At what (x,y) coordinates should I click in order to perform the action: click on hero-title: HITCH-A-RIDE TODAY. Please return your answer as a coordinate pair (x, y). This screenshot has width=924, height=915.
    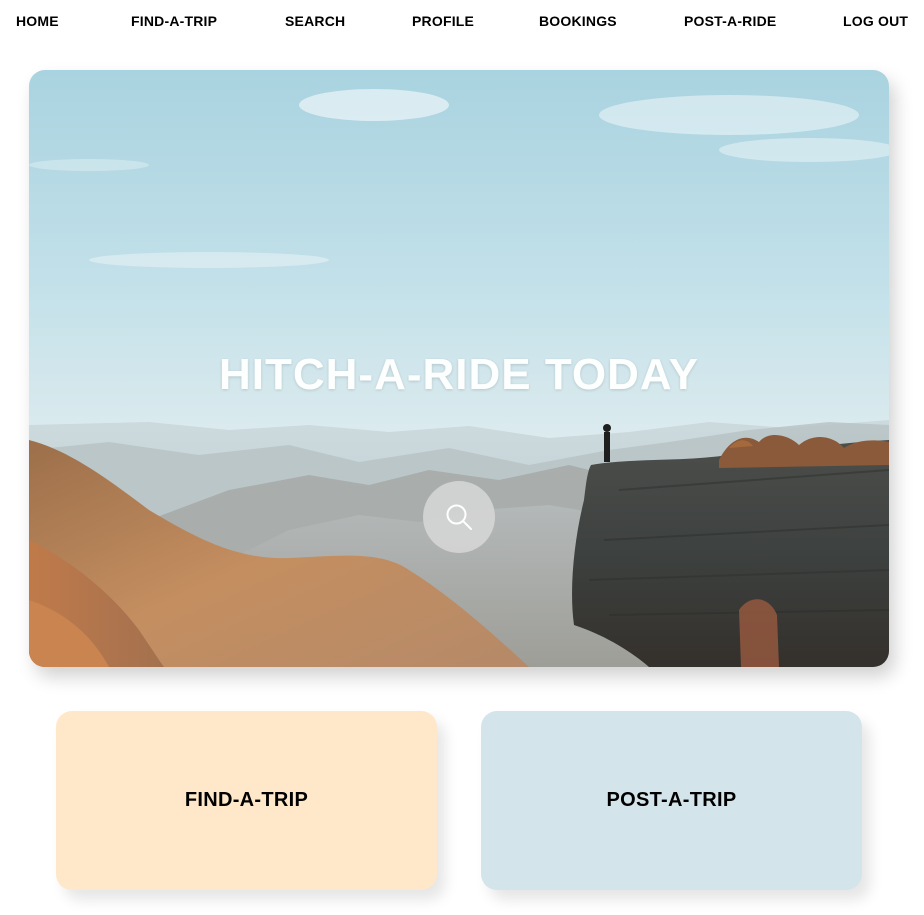
    Looking at the image, I should click on (459, 374).